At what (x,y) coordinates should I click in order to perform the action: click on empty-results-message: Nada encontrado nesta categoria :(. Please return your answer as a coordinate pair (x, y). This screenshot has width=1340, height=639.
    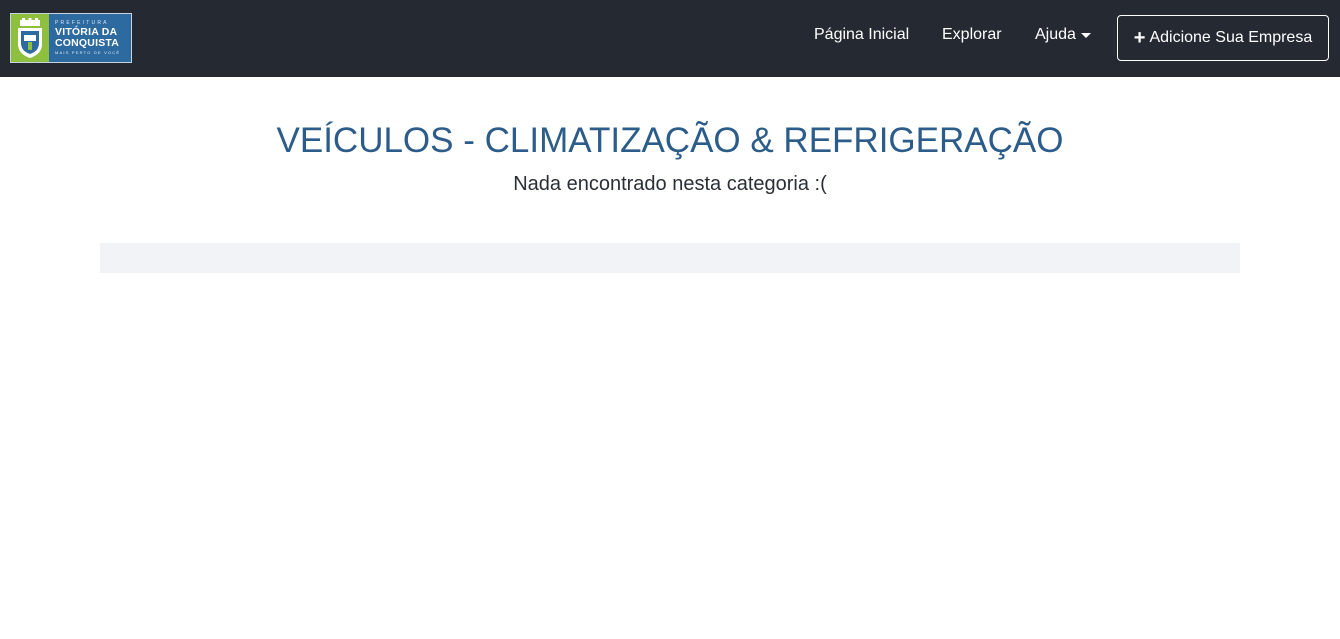
    Looking at the image, I should click on (670, 184).